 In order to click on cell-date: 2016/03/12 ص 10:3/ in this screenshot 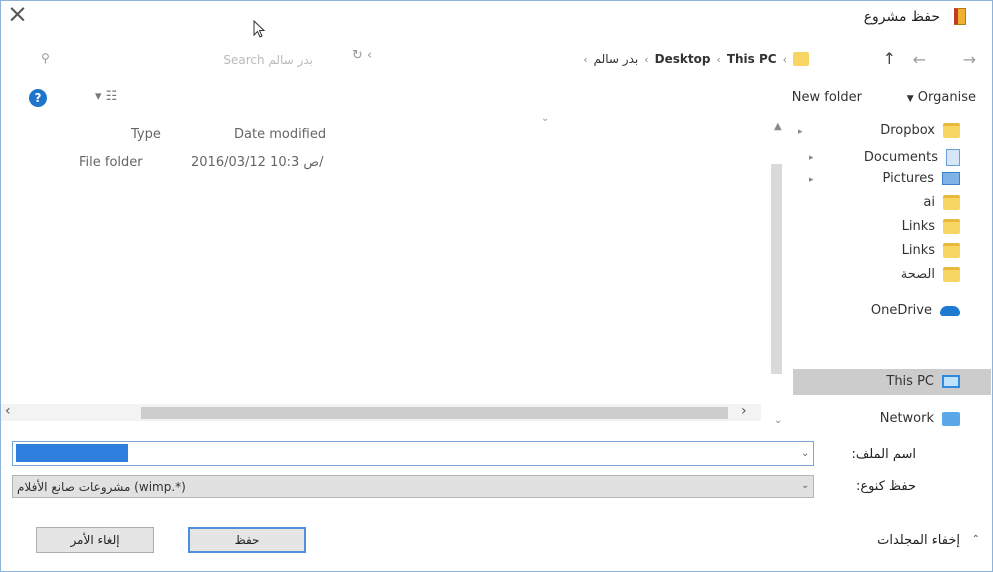, I will do `click(257, 162)`.